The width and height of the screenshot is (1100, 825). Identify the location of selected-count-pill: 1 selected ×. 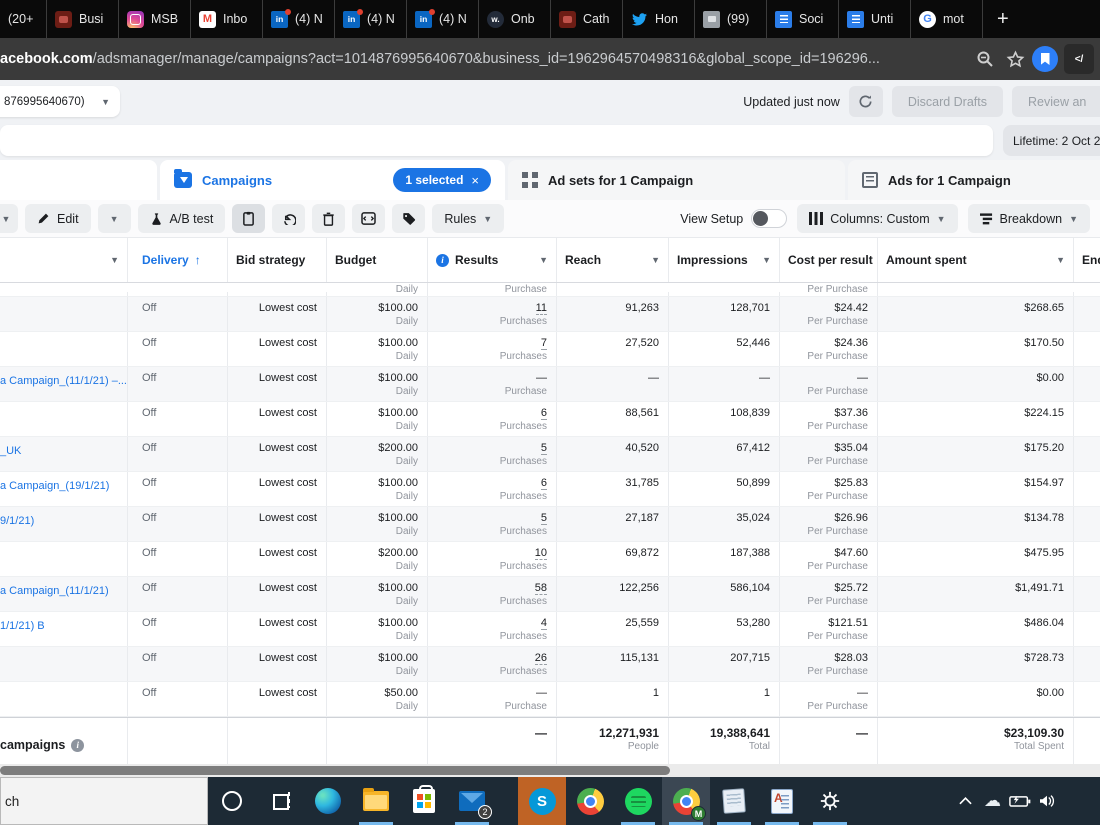
(442, 180).